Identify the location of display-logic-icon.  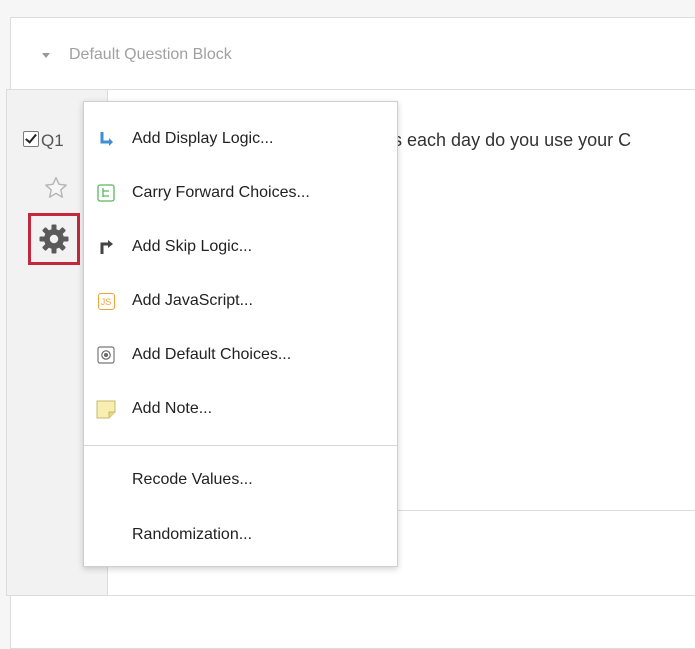
(106, 139).